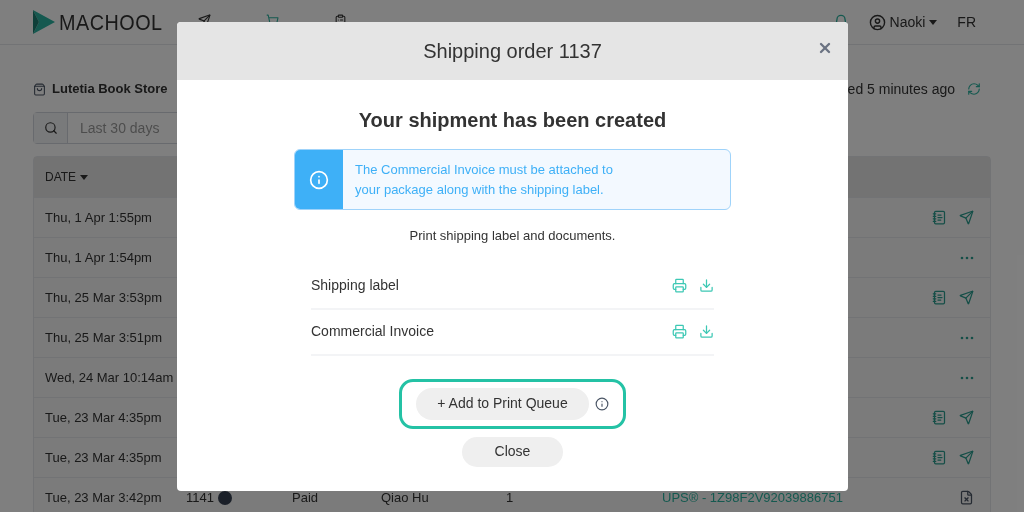 The height and width of the screenshot is (512, 1024). Describe the element at coordinates (512, 236) in the screenshot. I see `instruction-text: Print shipping label and documents.` at that location.